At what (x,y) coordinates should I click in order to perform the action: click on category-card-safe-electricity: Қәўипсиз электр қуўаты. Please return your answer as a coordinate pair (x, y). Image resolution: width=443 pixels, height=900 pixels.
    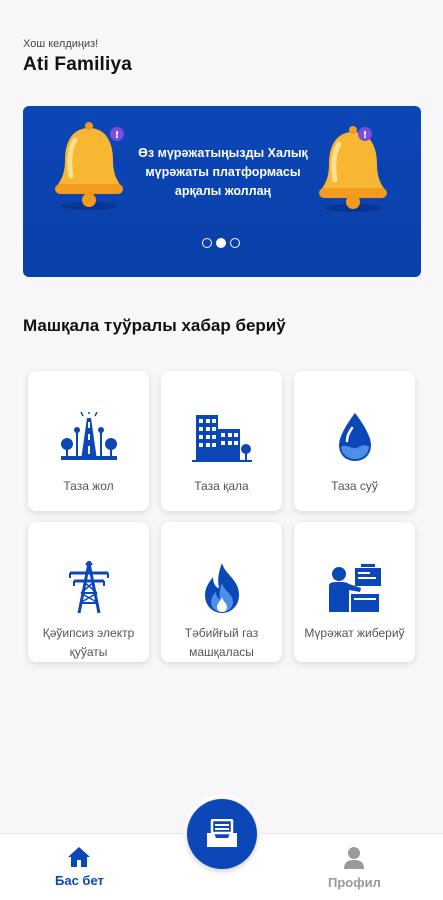
    Looking at the image, I should click on (88, 592).